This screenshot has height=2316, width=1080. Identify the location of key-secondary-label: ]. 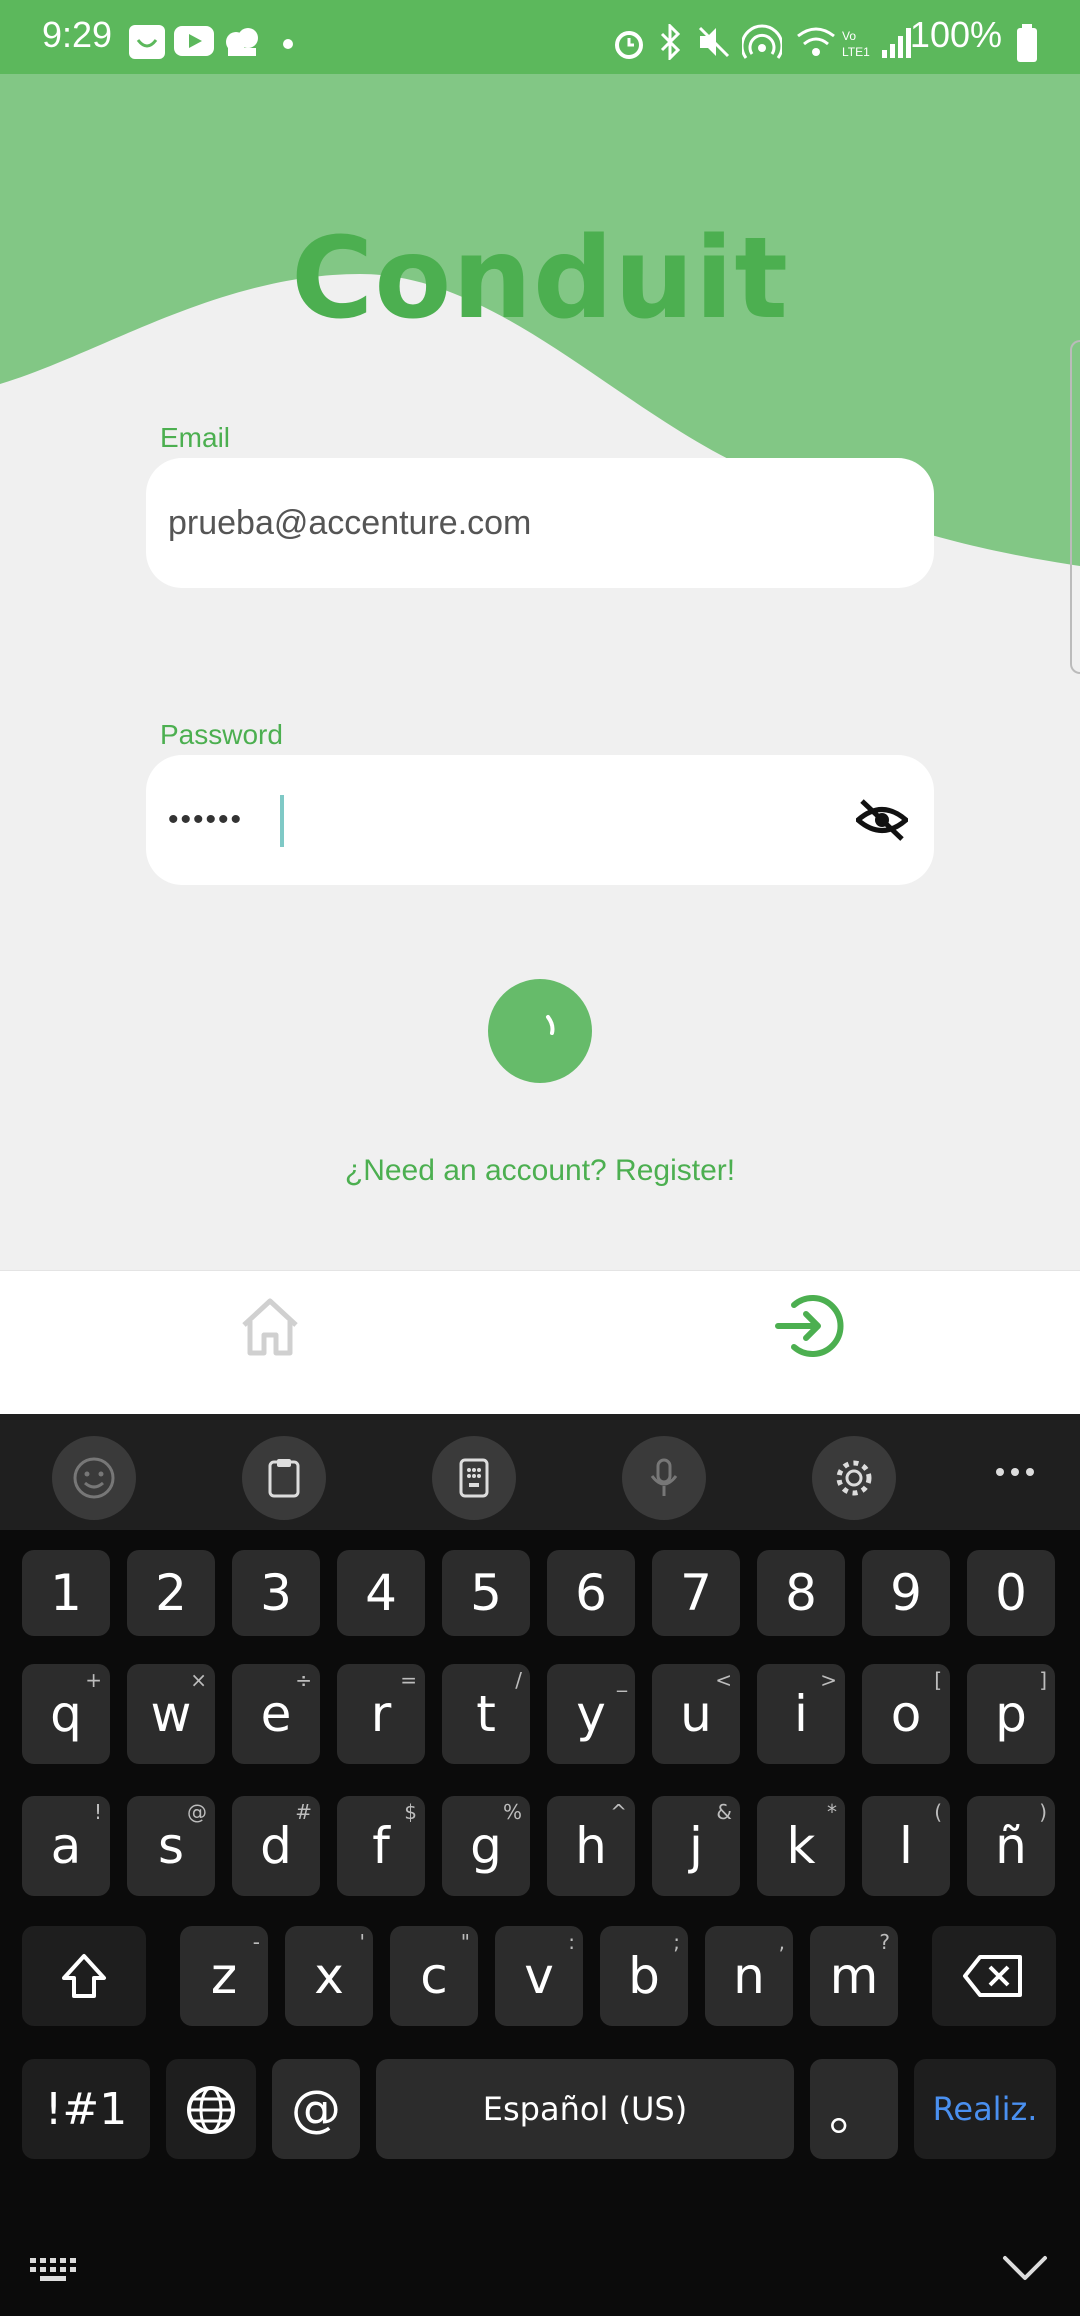
(1043, 1680).